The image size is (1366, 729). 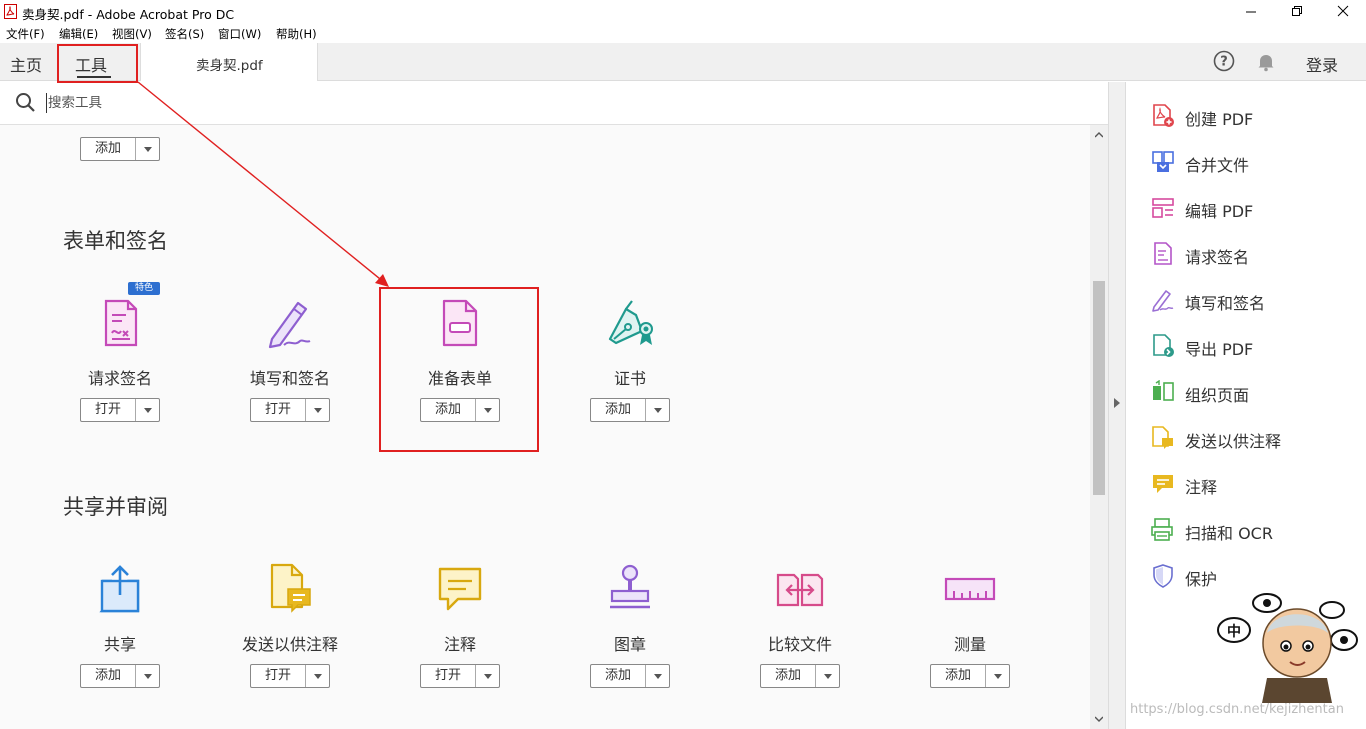 What do you see at coordinates (132, 34) in the screenshot?
I see `menu-view: 视图(V)` at bounding box center [132, 34].